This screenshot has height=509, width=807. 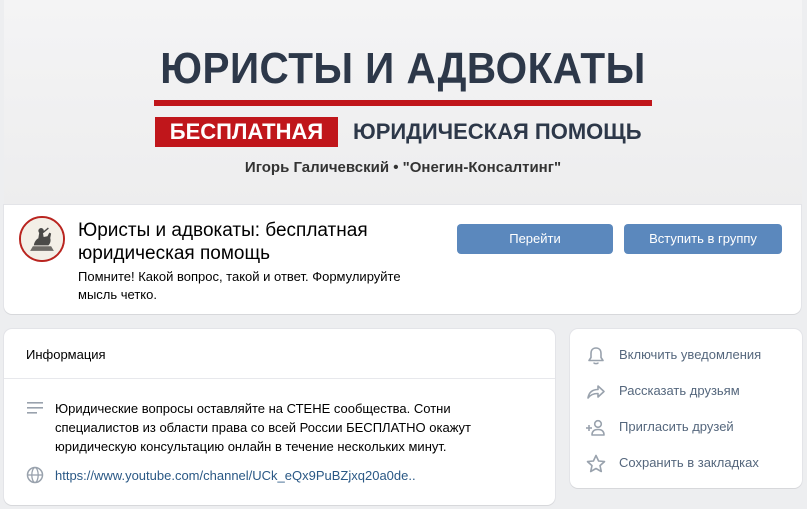 I want to click on bell-icon, so click(x=596, y=356).